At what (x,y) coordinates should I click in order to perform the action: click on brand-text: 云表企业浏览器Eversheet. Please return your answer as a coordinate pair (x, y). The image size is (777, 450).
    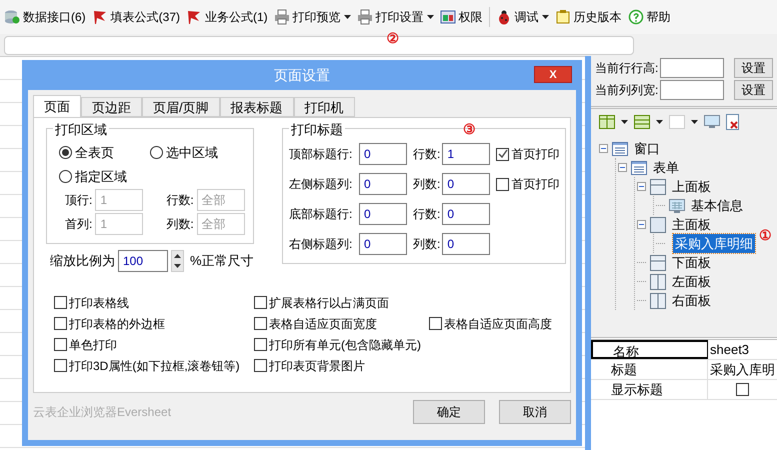
    Looking at the image, I should click on (102, 412).